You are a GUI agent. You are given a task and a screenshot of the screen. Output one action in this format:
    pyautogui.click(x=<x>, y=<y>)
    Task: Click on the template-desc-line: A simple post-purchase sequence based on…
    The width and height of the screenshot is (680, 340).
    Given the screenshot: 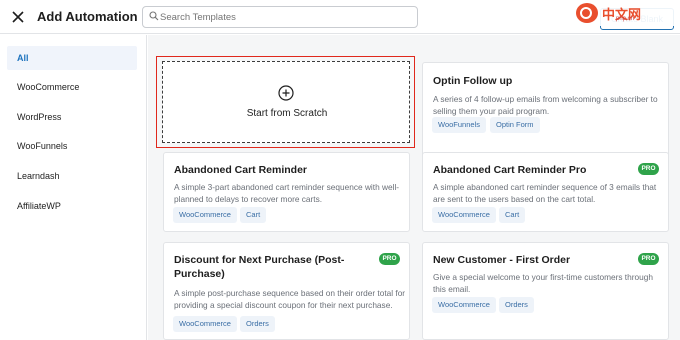 What is the action you would take?
    pyautogui.click(x=290, y=293)
    